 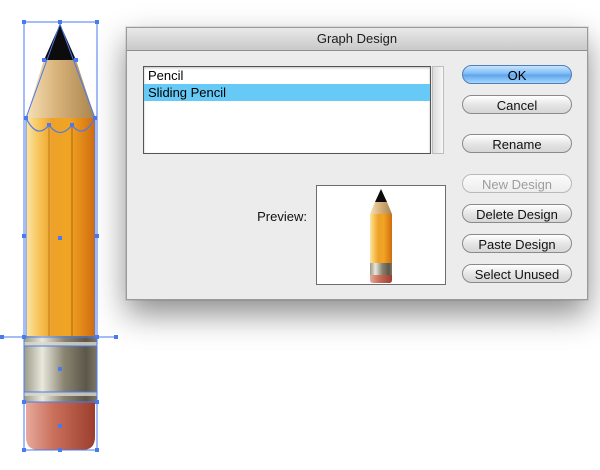 What do you see at coordinates (438, 110) in the screenshot?
I see `list-scrollbar` at bounding box center [438, 110].